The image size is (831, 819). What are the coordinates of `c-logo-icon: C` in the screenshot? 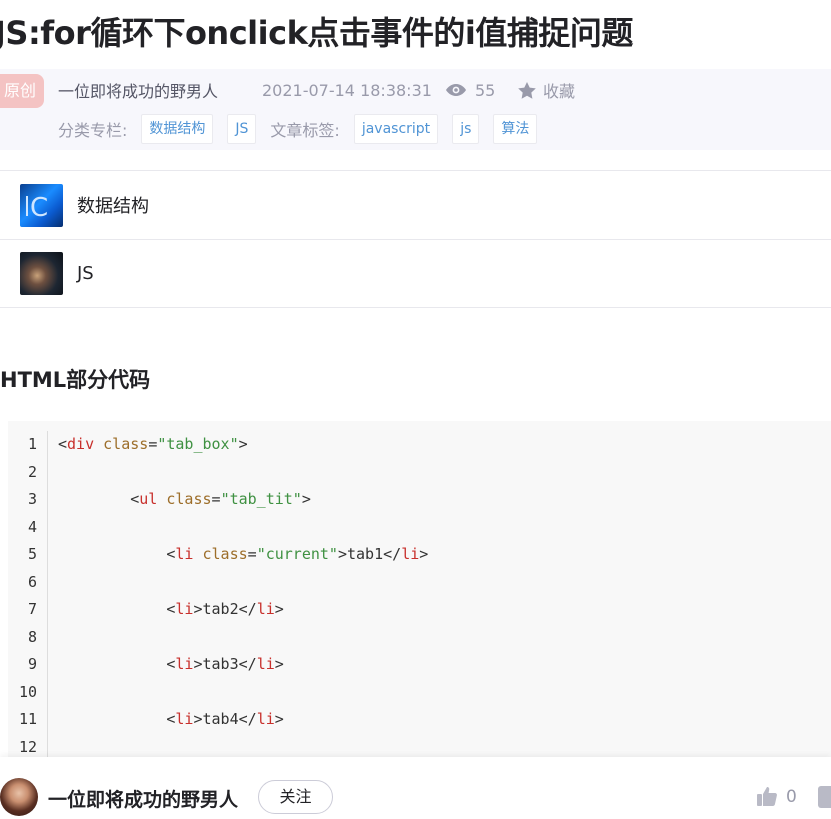 It's located at (37, 208).